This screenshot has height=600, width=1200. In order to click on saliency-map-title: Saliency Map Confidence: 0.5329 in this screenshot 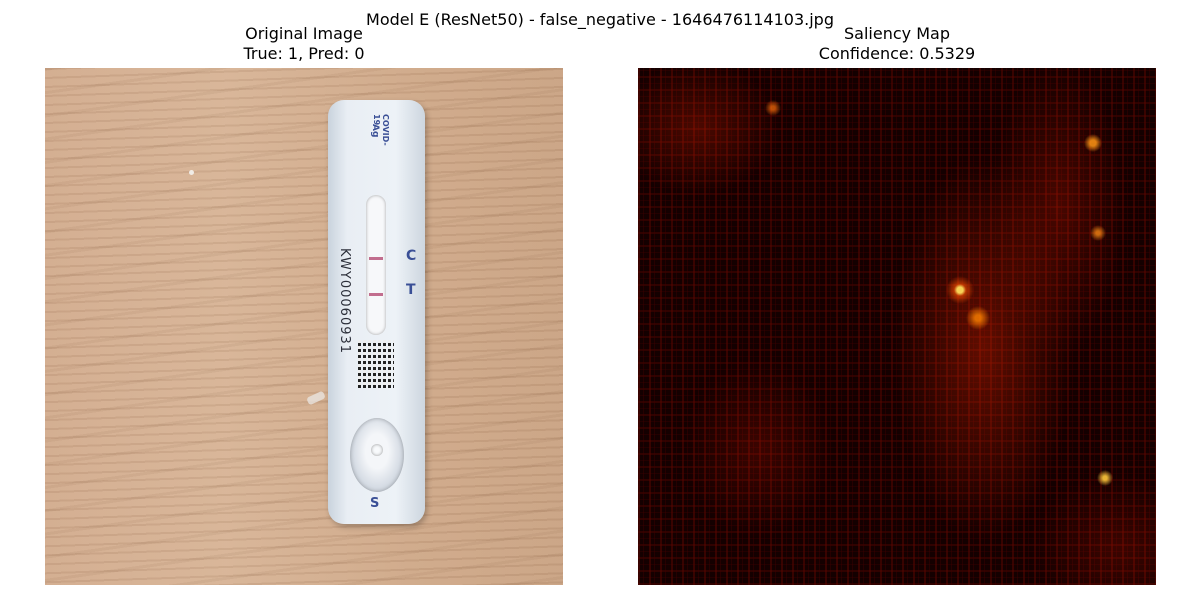, I will do `click(897, 44)`.